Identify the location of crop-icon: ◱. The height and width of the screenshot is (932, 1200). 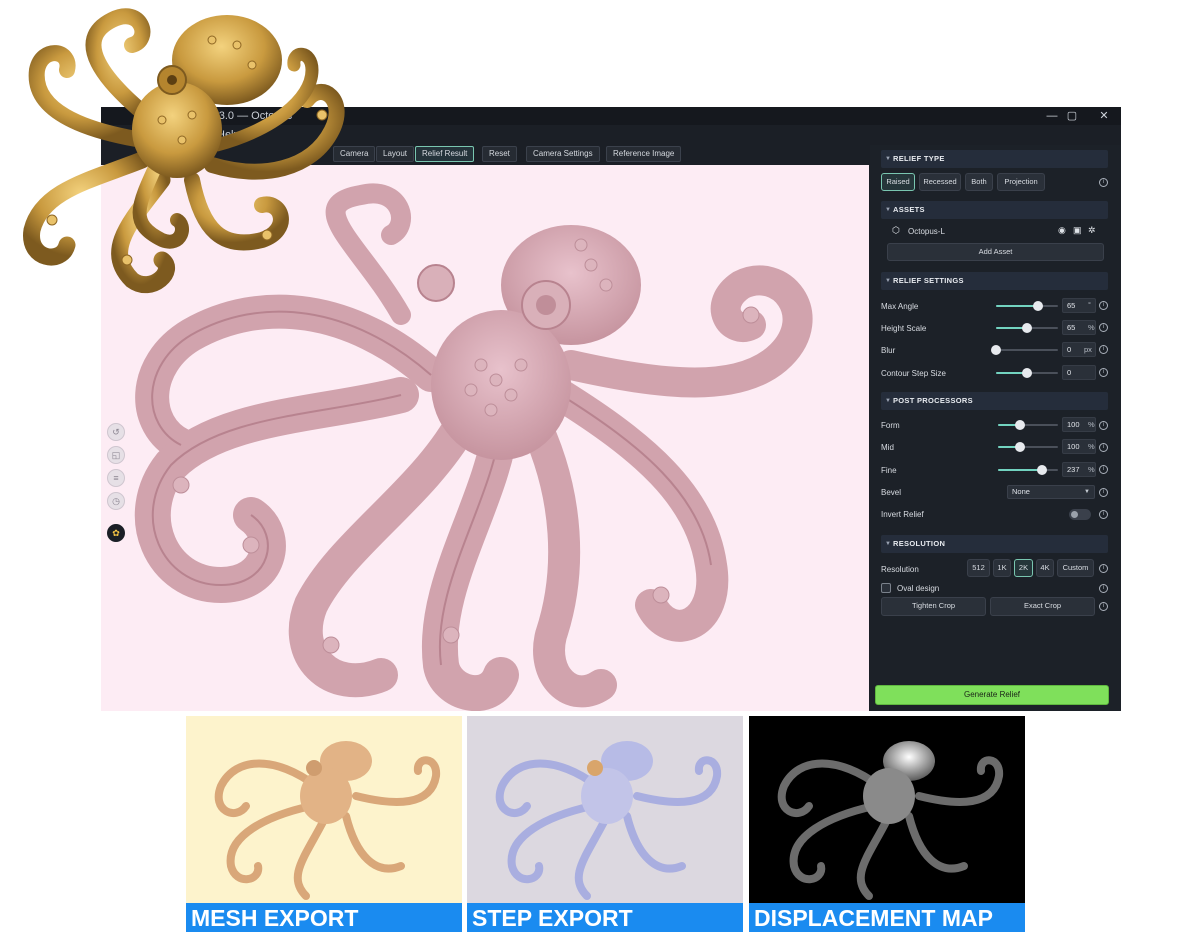
(116, 455).